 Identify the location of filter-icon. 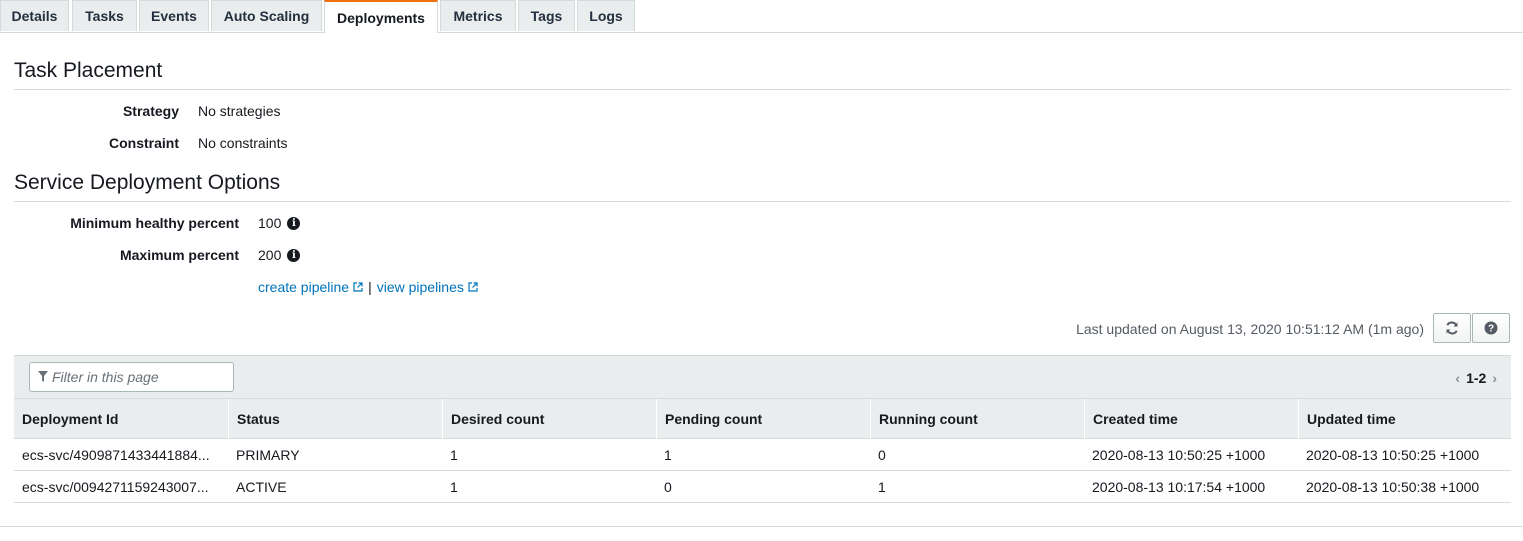
(43, 376).